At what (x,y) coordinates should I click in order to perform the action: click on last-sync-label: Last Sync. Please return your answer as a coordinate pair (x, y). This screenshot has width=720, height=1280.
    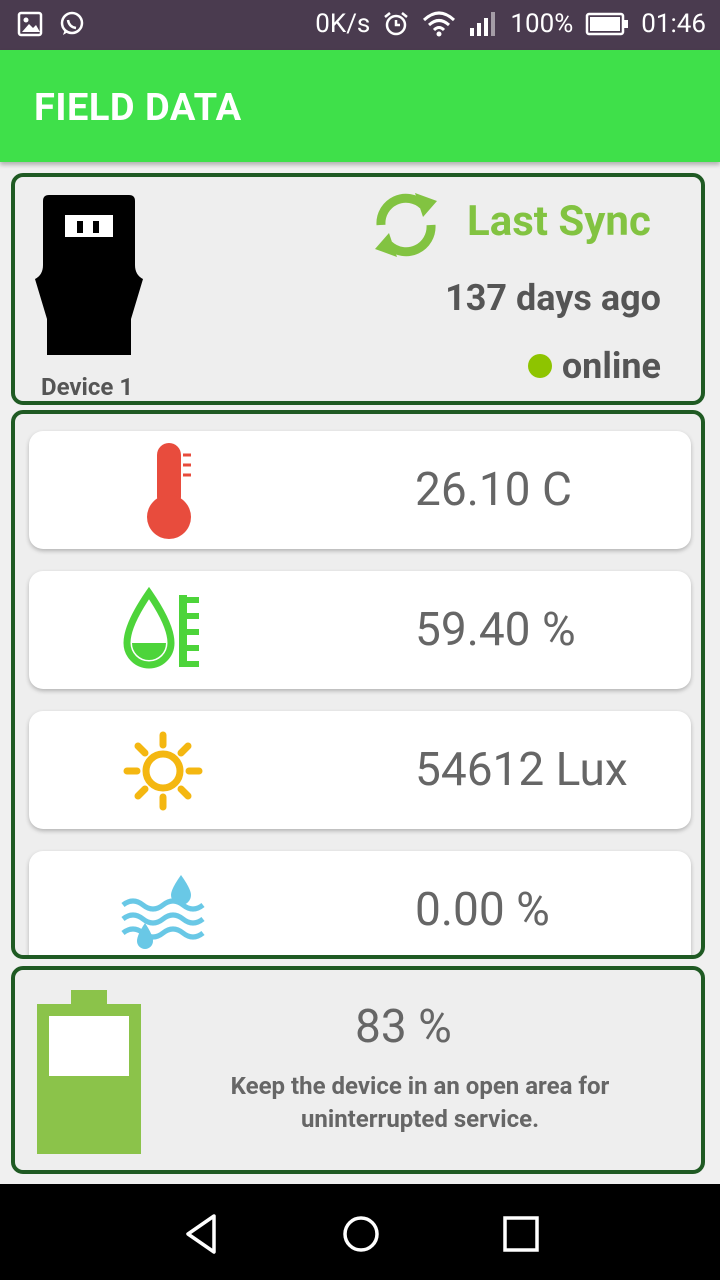
    Looking at the image, I should click on (559, 221).